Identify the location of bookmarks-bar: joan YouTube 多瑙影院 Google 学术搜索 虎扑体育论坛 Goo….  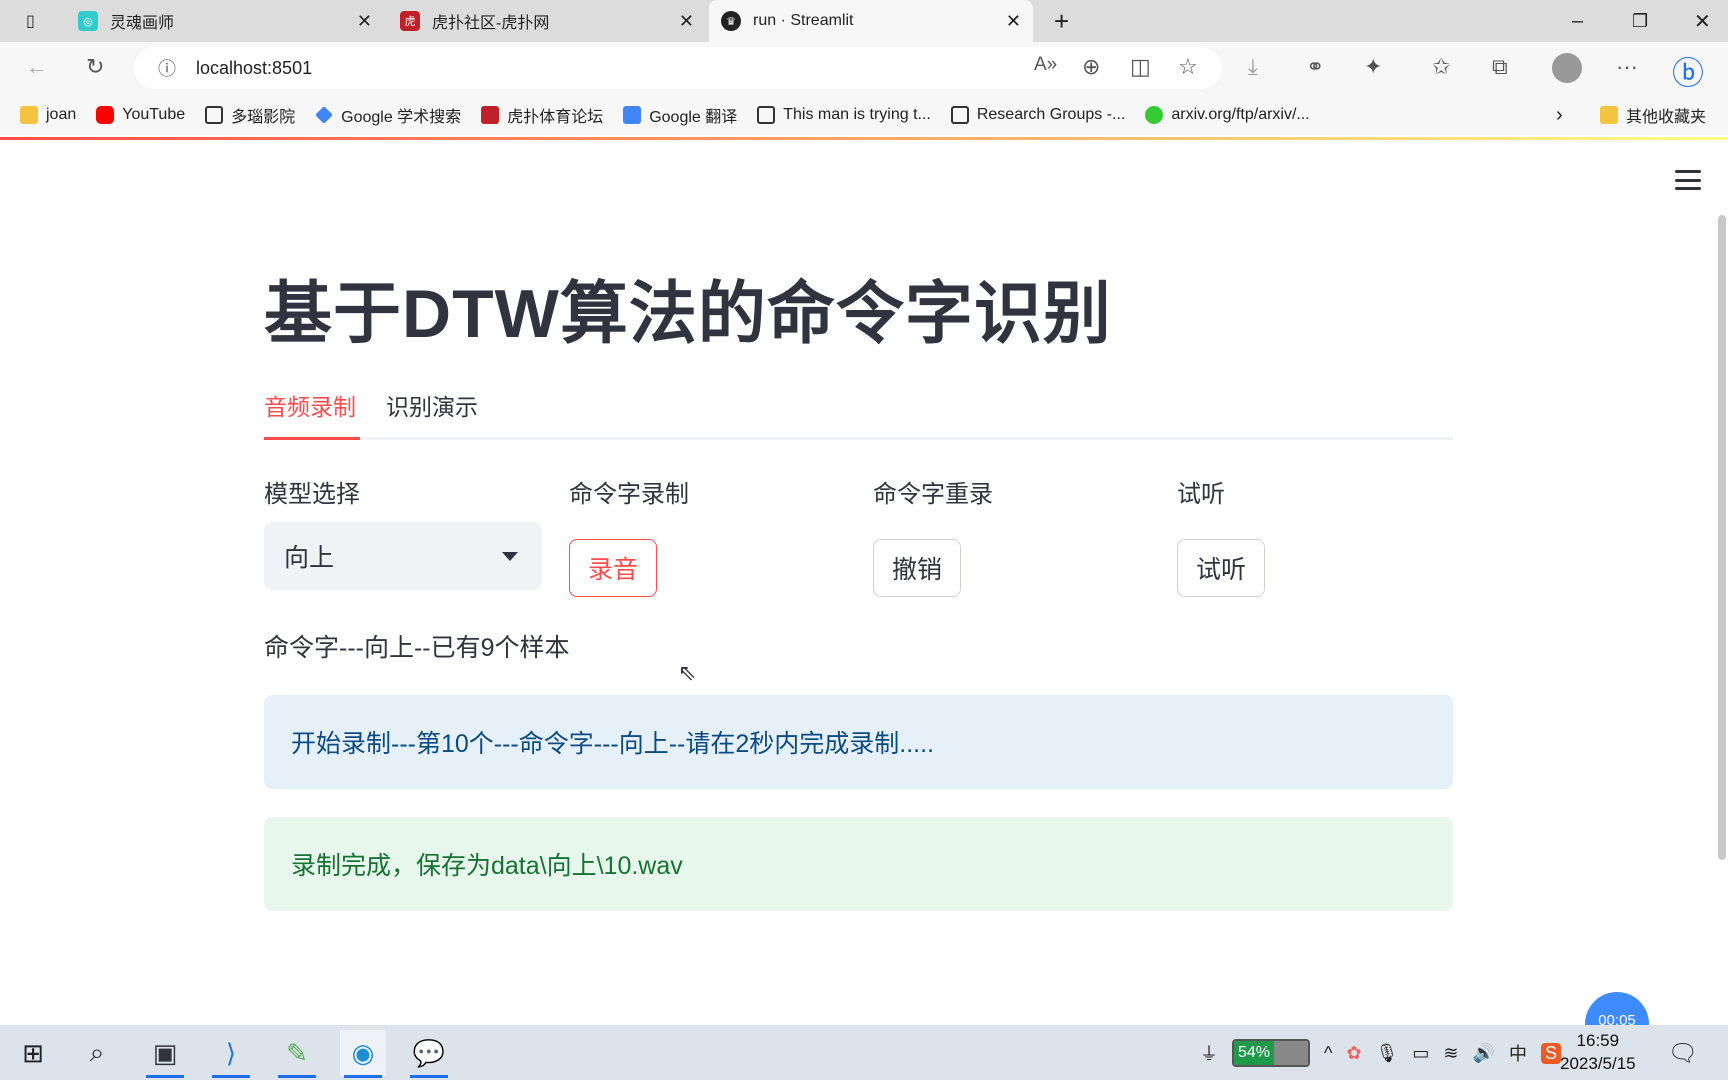
(864, 115).